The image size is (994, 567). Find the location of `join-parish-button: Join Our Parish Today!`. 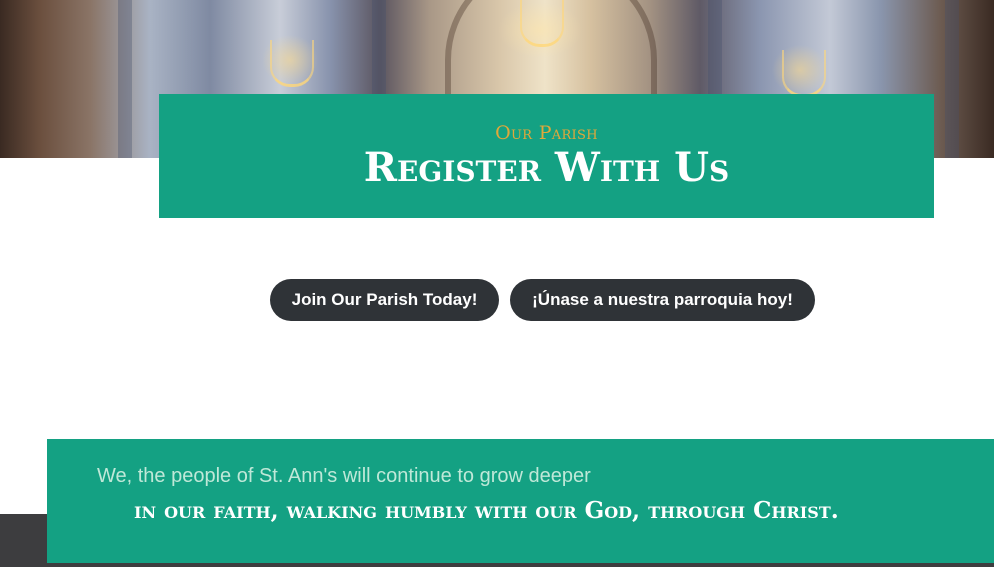

join-parish-button: Join Our Parish Today! is located at coordinates (384, 300).